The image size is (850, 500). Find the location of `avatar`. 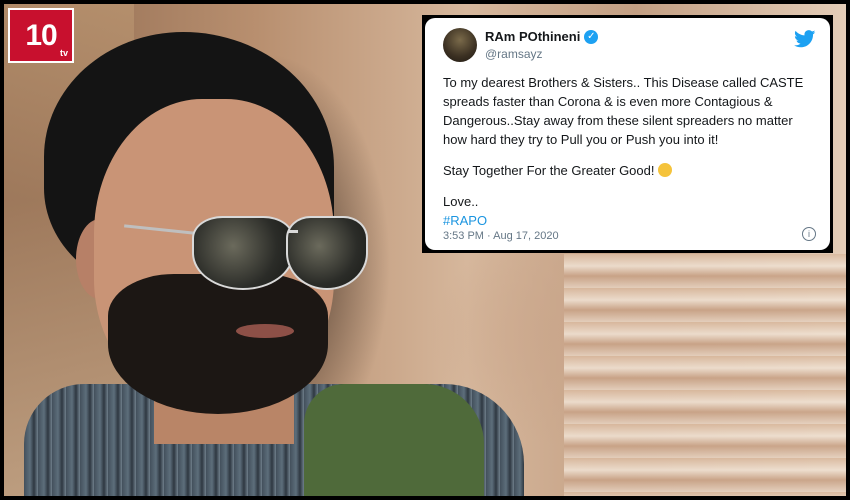

avatar is located at coordinates (460, 45).